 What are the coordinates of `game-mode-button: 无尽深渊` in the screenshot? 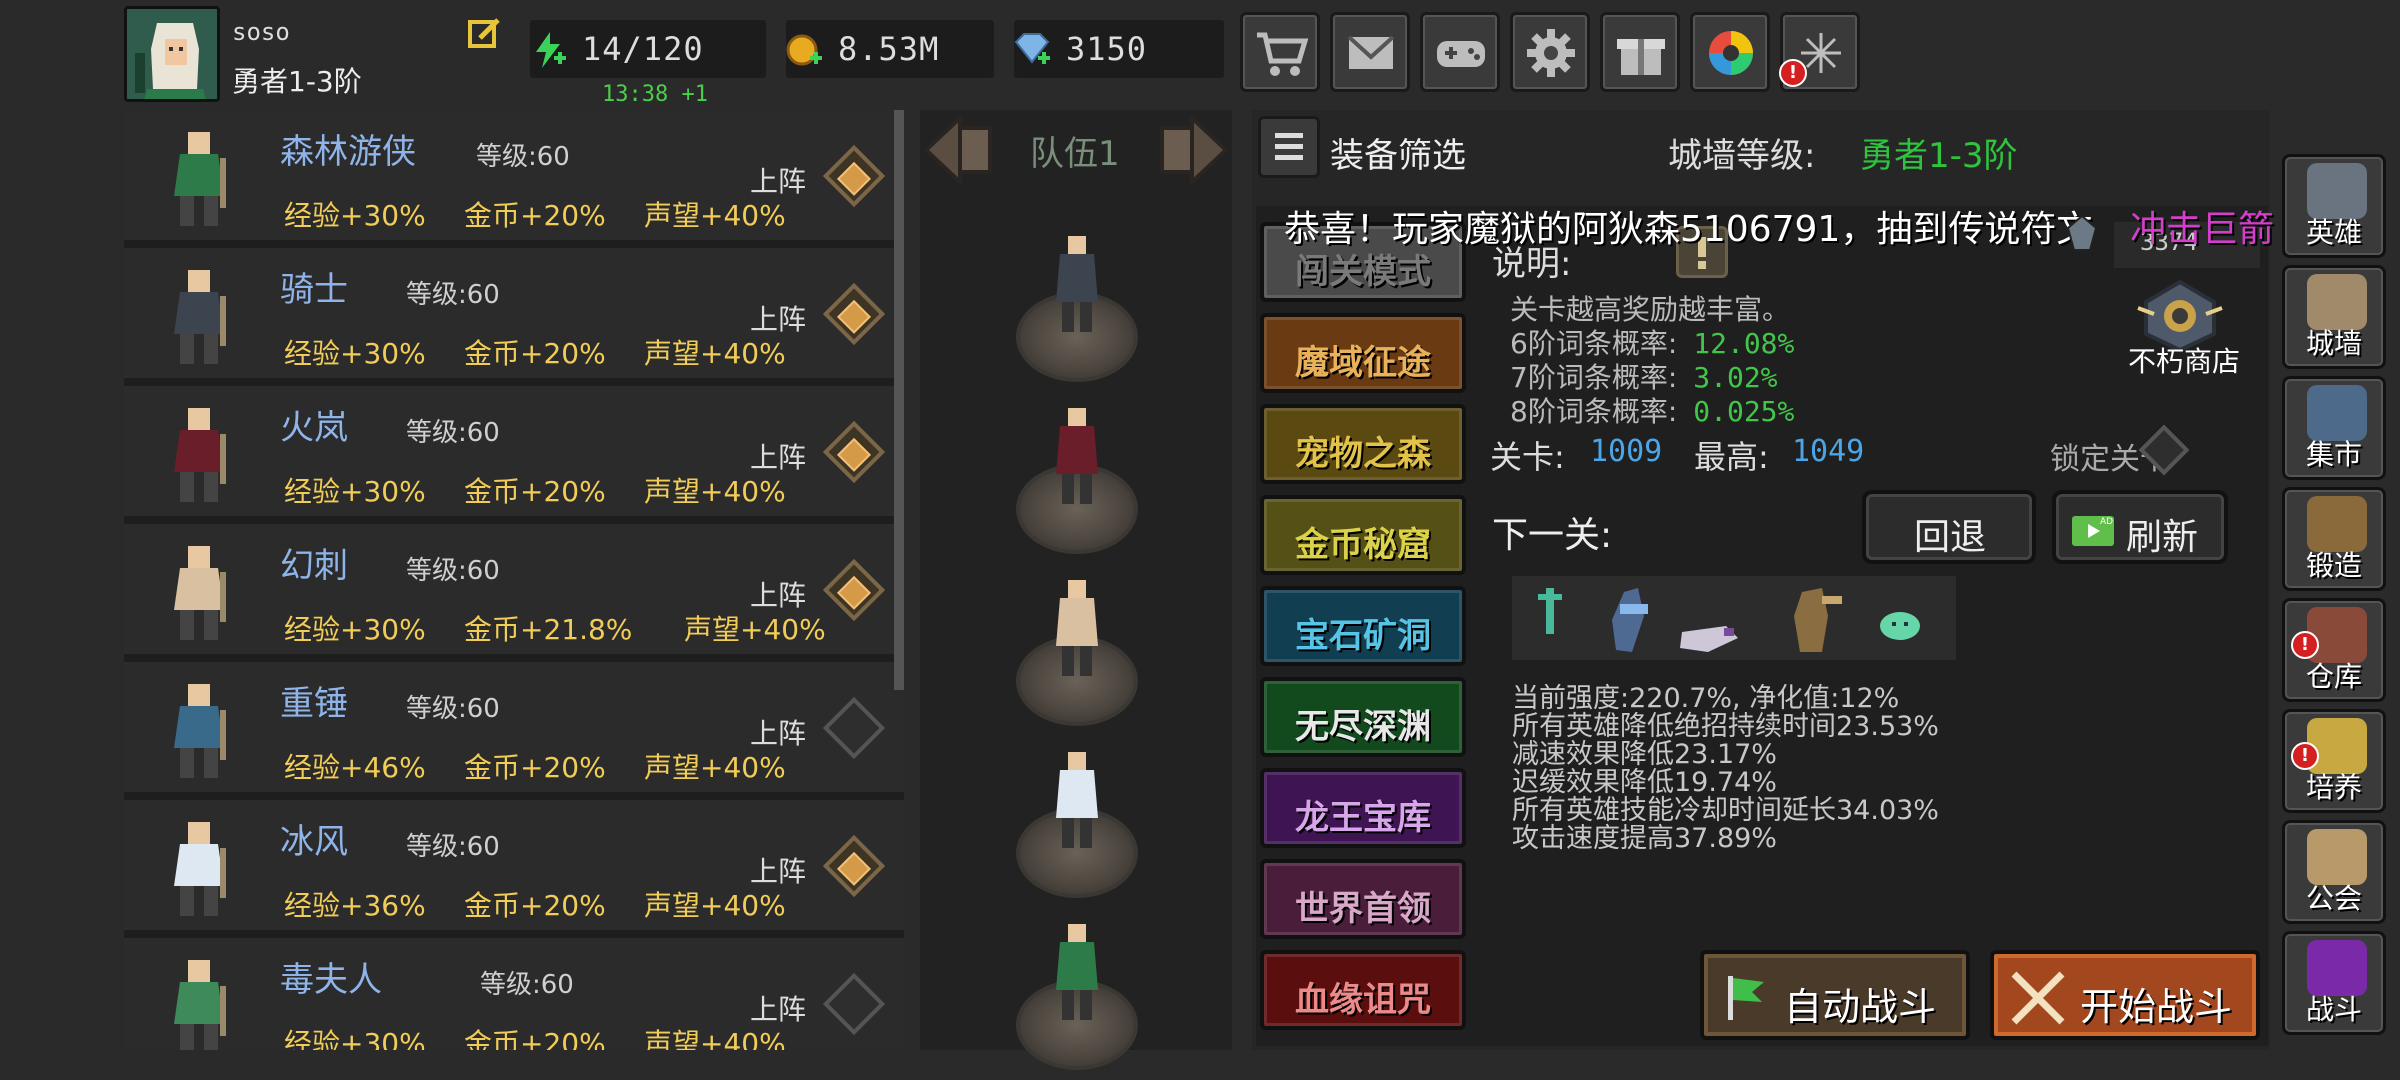 It's located at (1363, 717).